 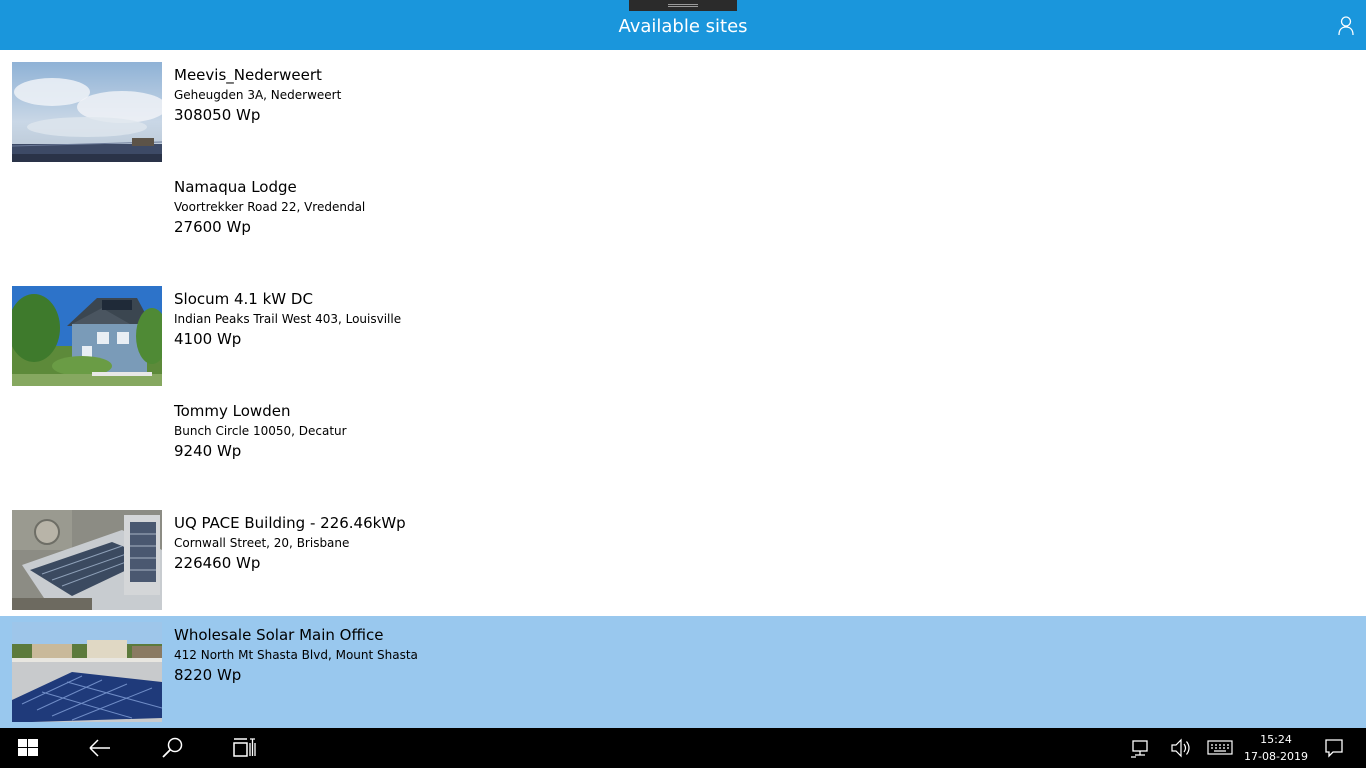 I want to click on site-peak-power: 27600 Wp, so click(x=212, y=227).